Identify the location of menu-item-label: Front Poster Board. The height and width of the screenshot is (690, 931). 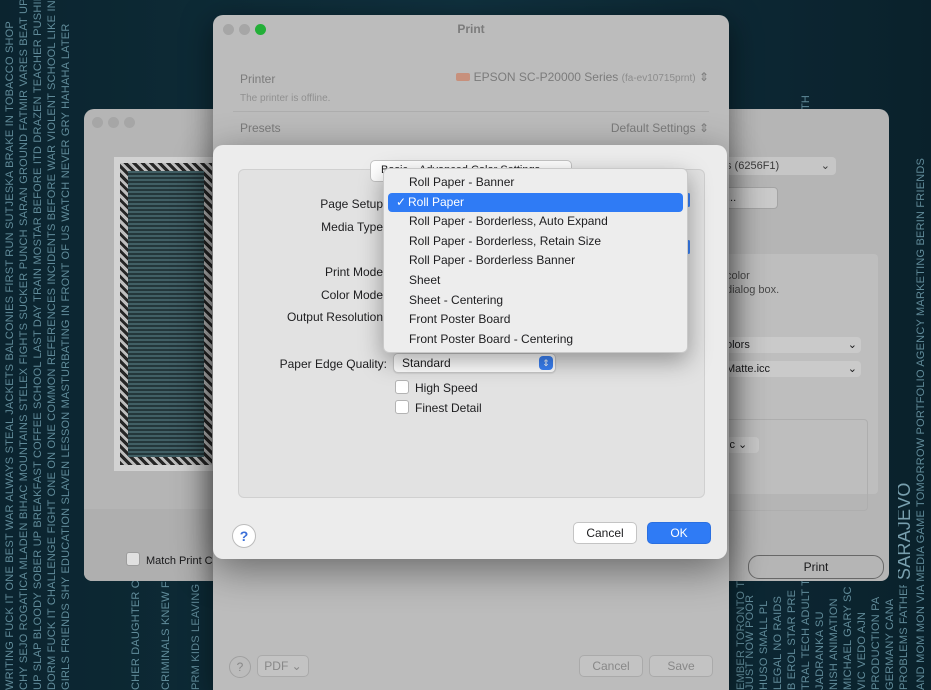
(460, 319).